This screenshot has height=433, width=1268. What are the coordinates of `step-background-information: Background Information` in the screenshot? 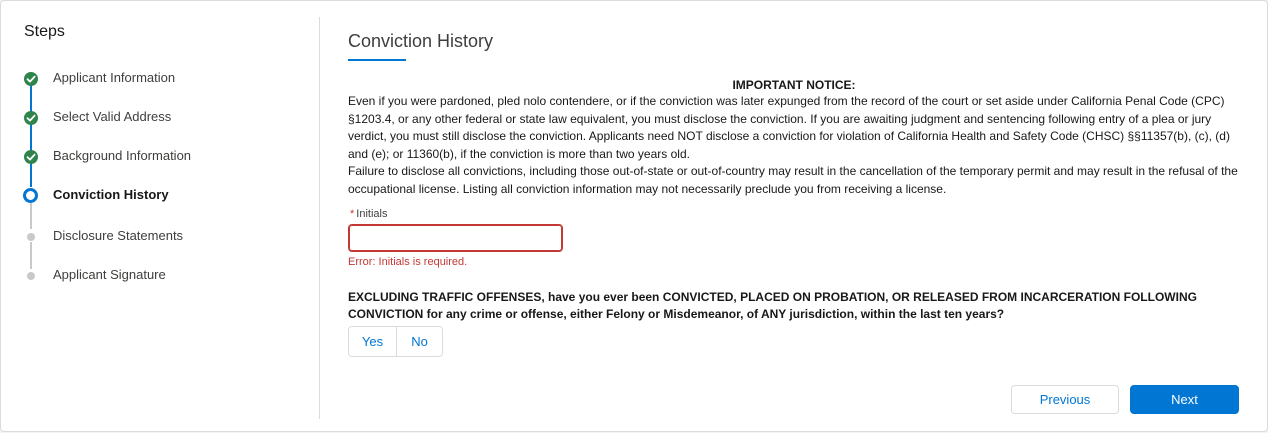 It's located at (166, 156).